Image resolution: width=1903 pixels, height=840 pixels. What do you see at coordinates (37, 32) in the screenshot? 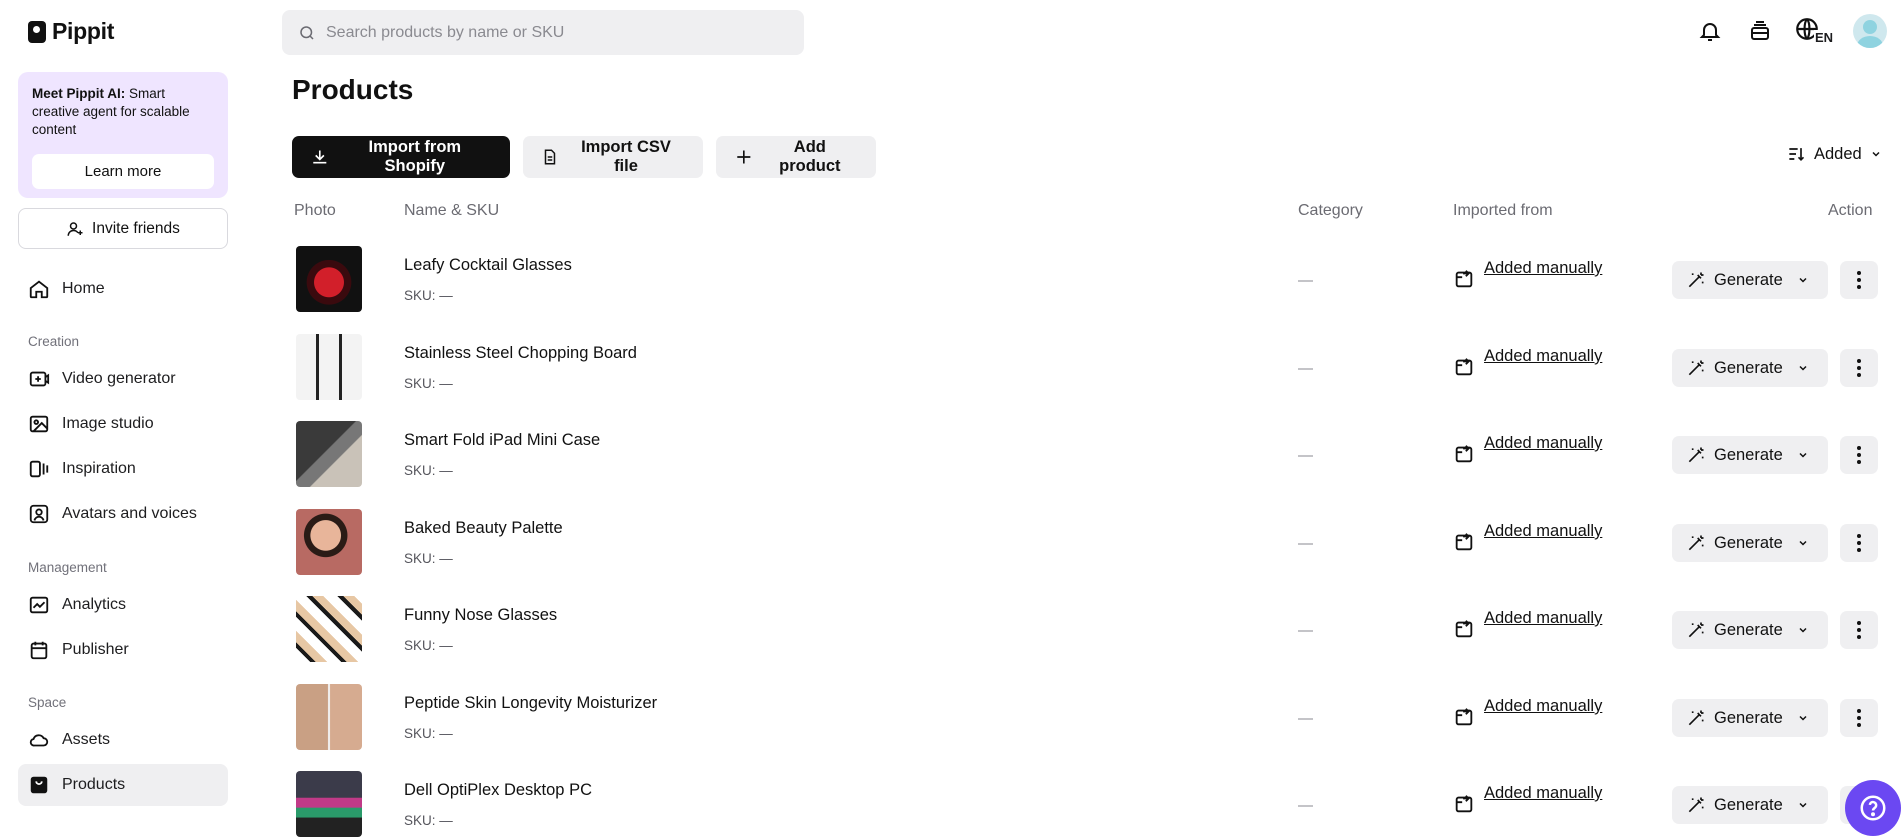
I see `pippit-logo-icon` at bounding box center [37, 32].